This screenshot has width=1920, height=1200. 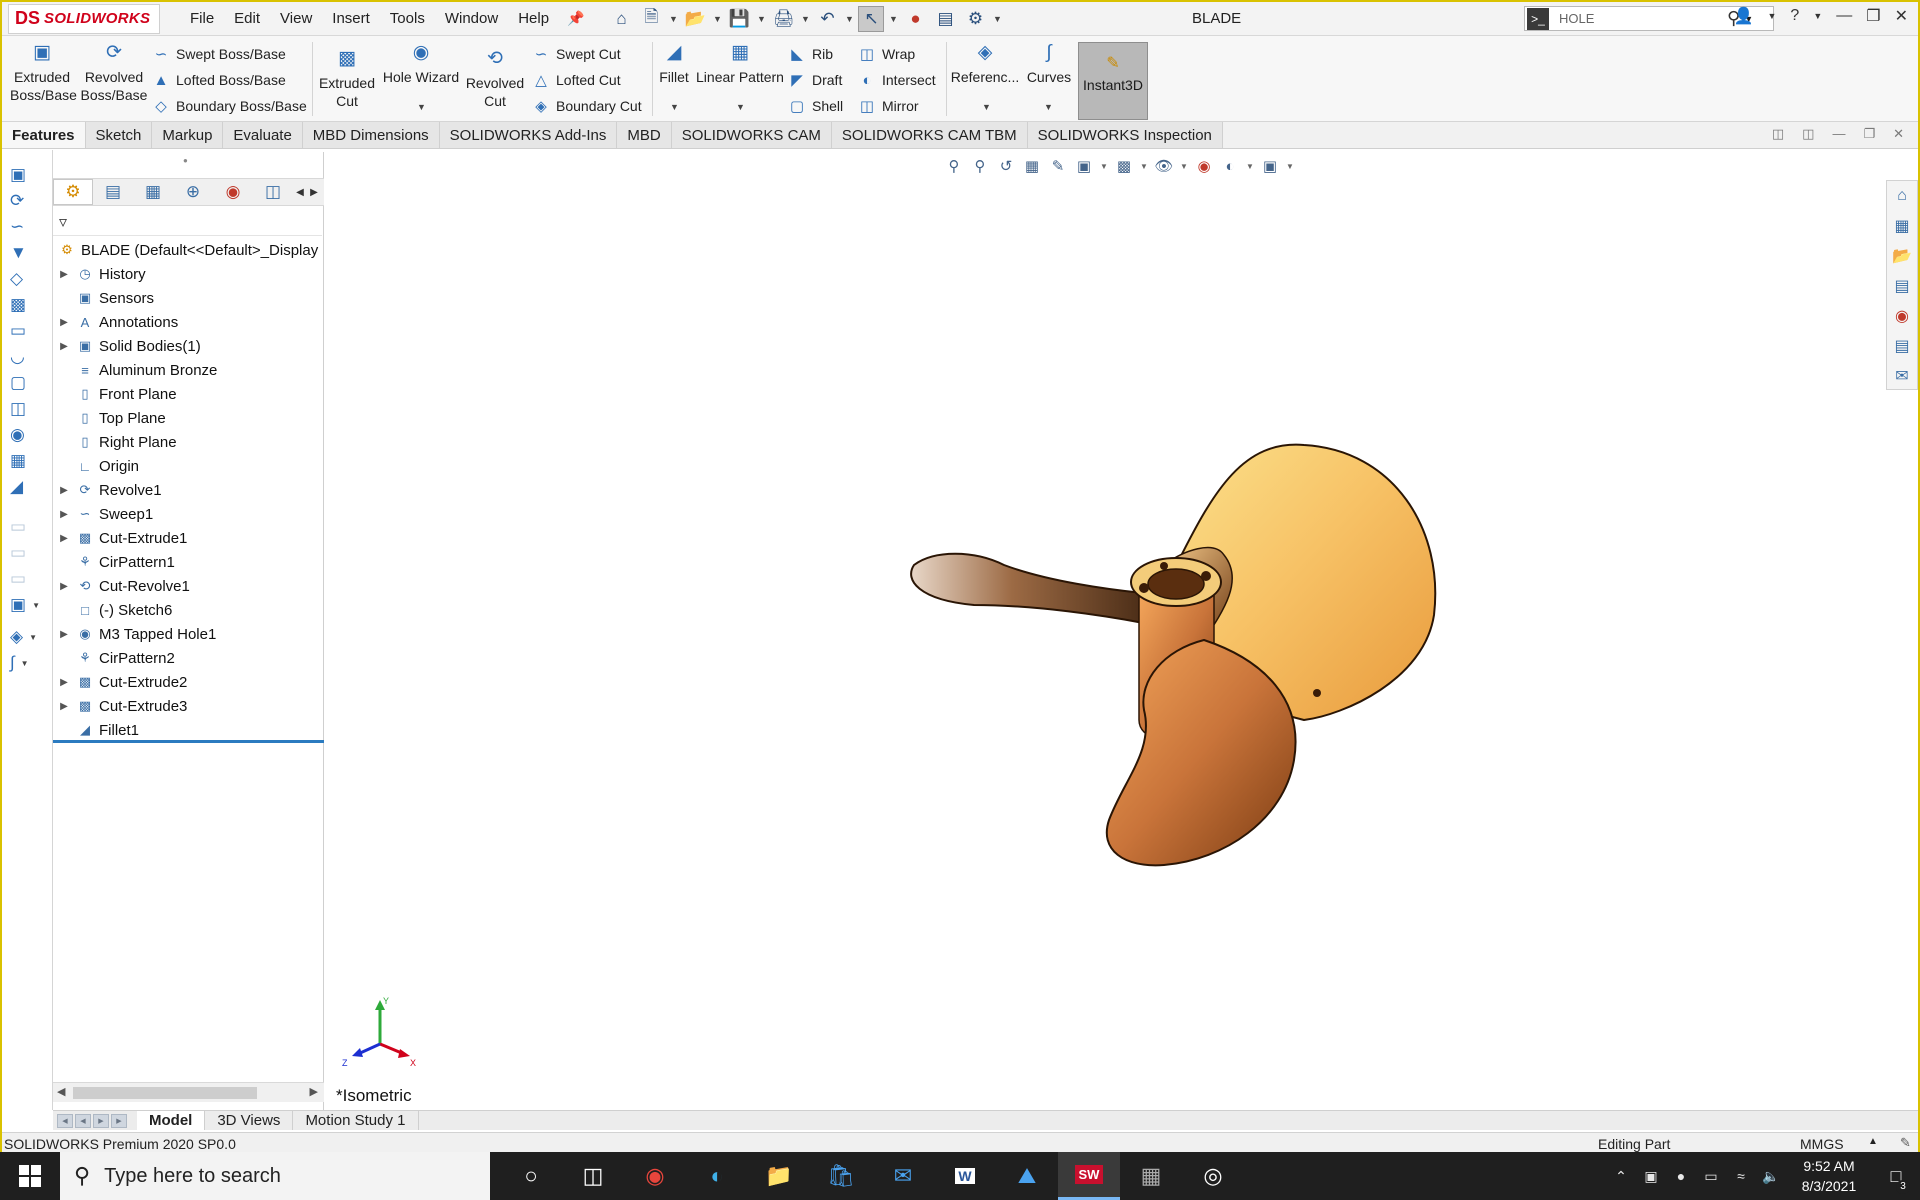 I want to click on move-face-icon: ▭, so click(x=27, y=527).